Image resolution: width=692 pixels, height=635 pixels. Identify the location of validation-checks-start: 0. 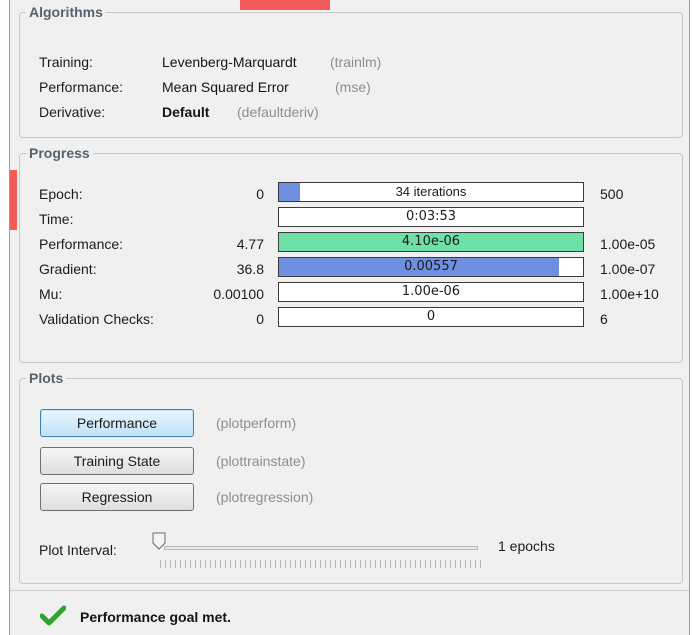
(260, 319).